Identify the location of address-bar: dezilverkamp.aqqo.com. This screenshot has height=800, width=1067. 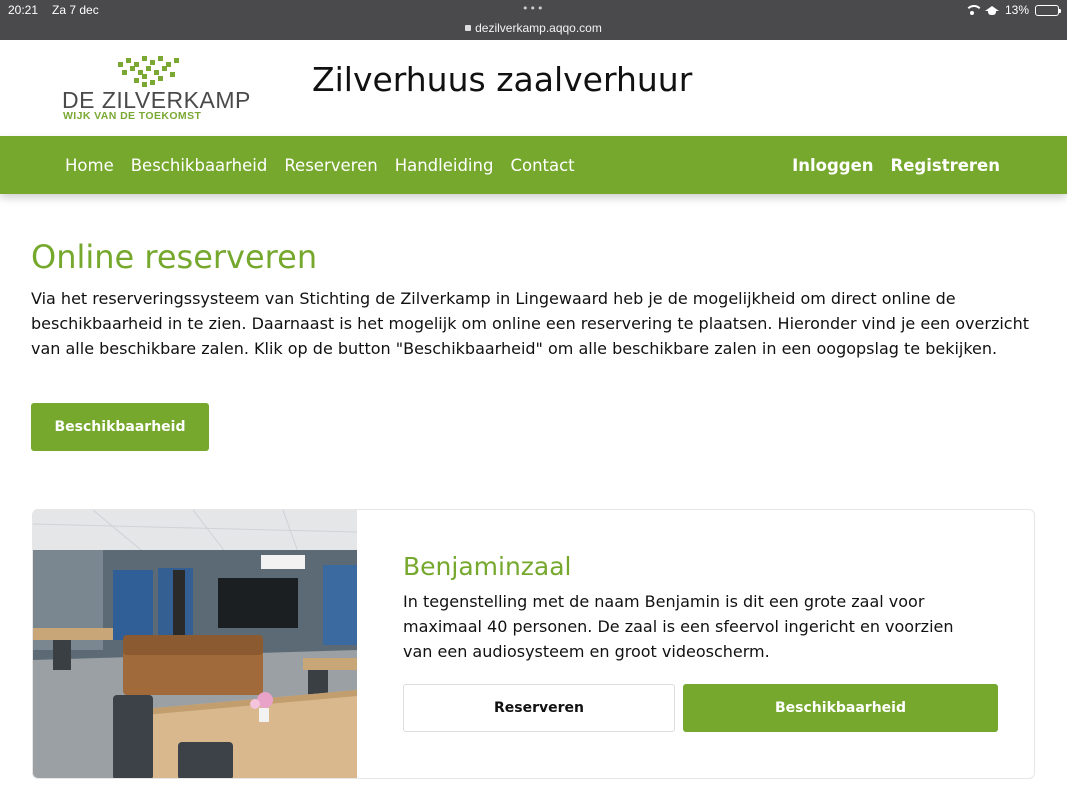
(533, 28).